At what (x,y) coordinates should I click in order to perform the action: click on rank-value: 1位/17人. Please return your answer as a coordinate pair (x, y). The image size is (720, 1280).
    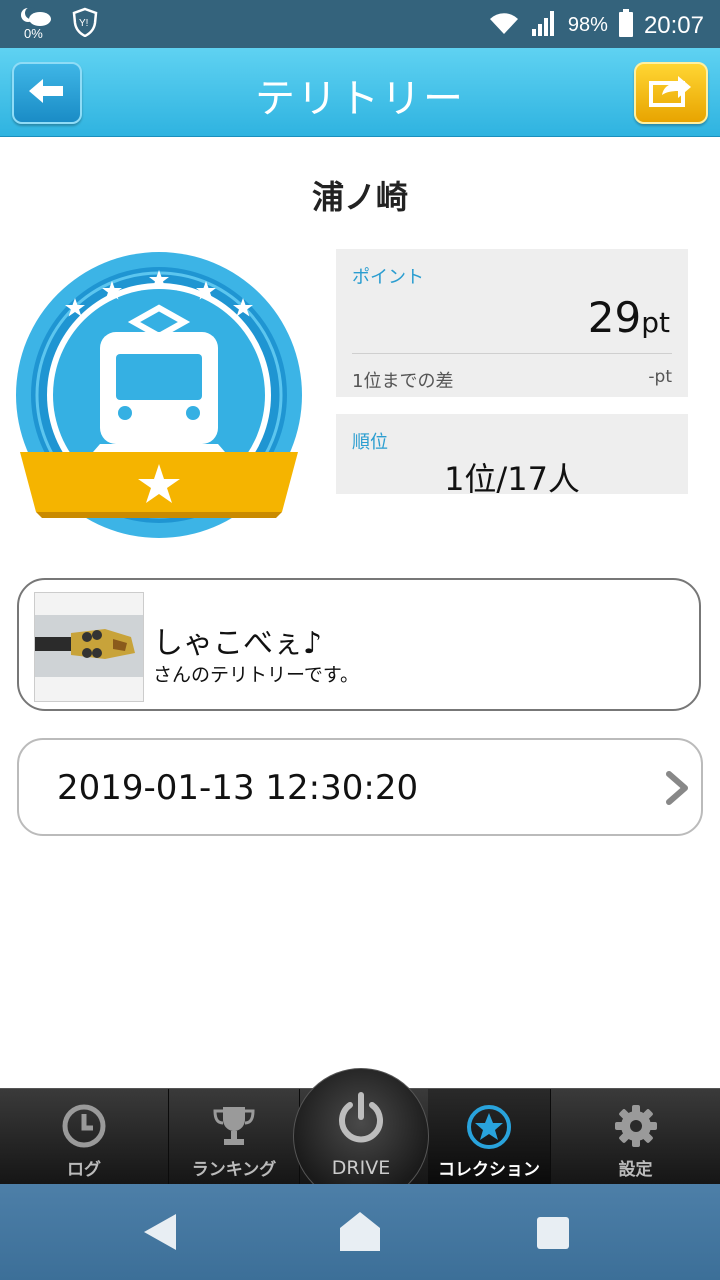
    Looking at the image, I should click on (512, 479).